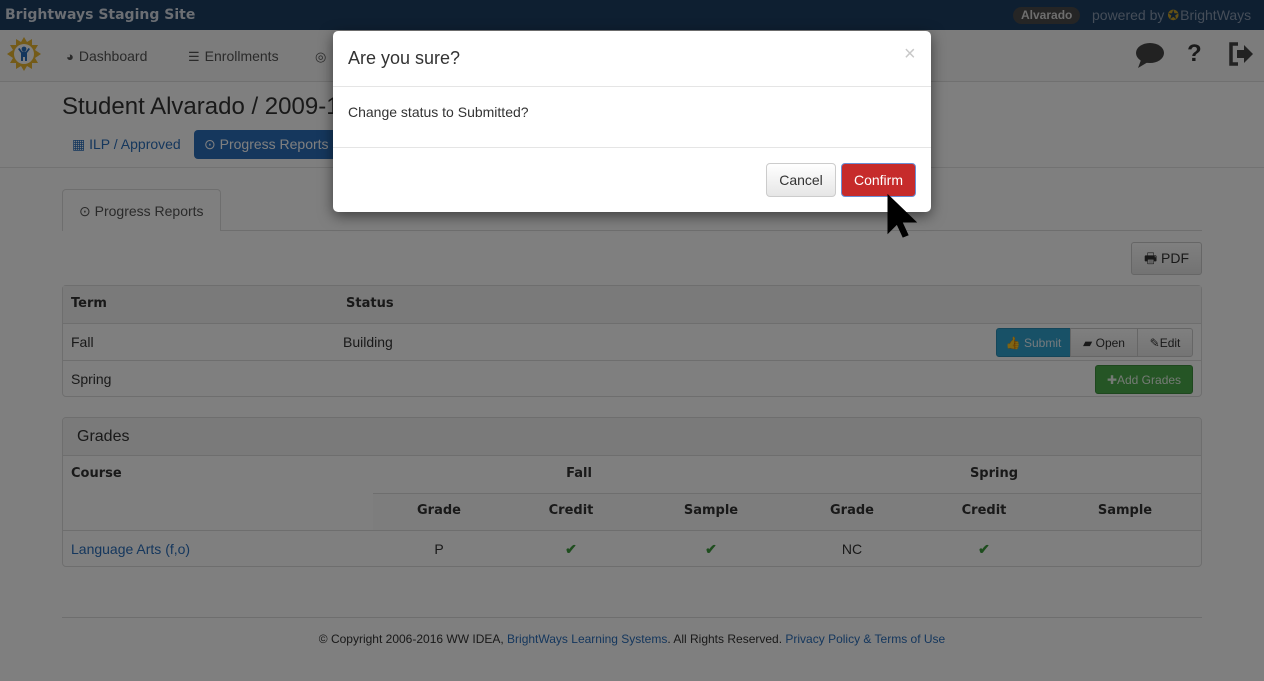 The image size is (1264, 681). I want to click on cancel-button: Cancel, so click(801, 180).